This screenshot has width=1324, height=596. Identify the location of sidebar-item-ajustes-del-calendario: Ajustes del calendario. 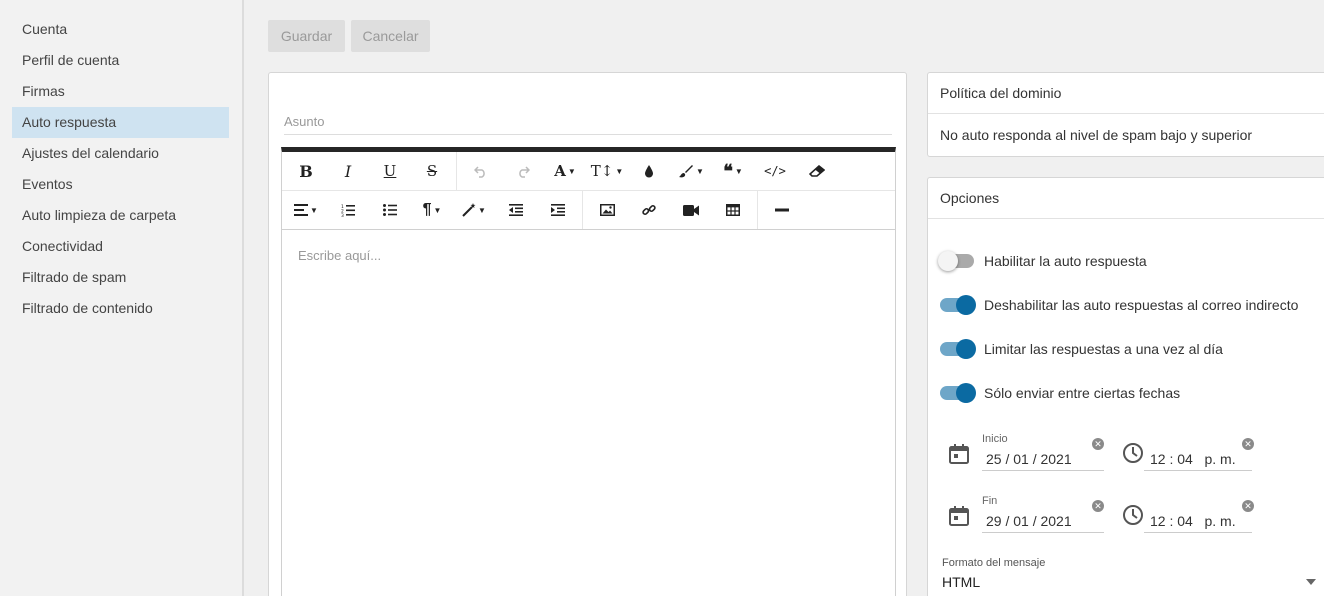
(120, 153).